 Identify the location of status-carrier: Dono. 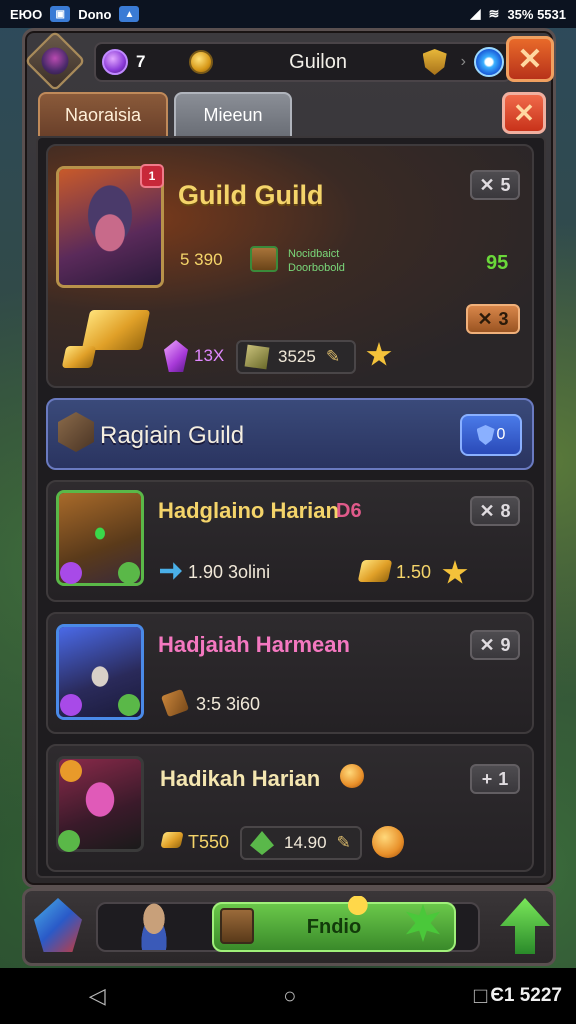
(95, 14).